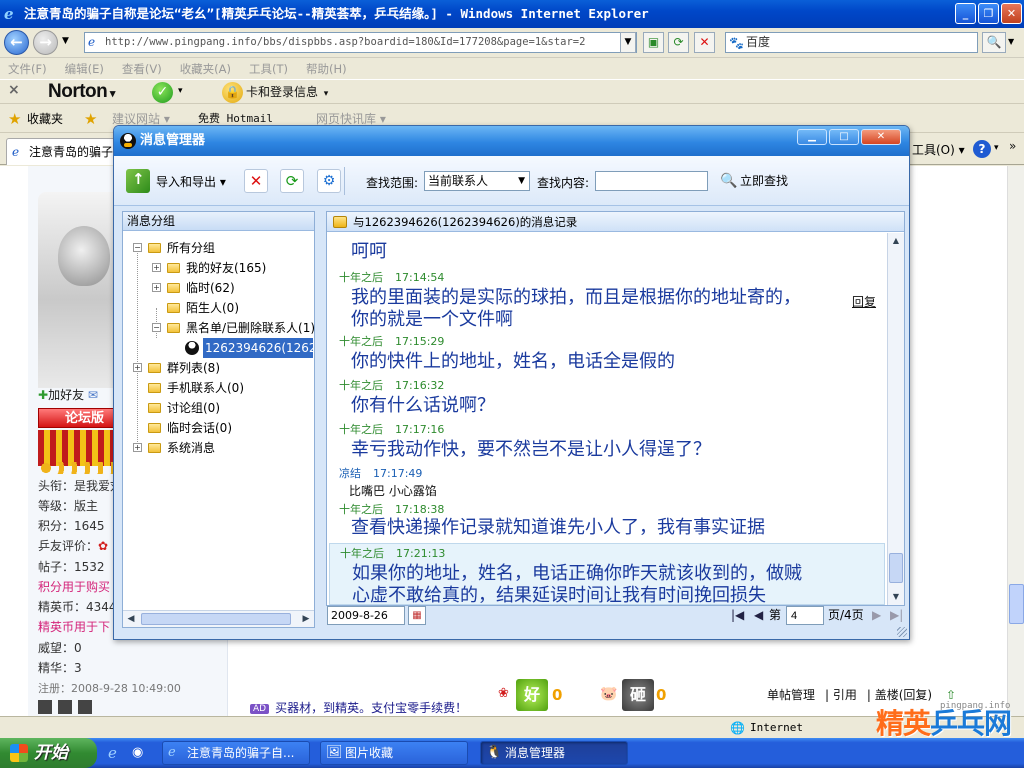  Describe the element at coordinates (218, 408) in the screenshot. I see `tree-node-discussion: 讨论组(0)` at that location.